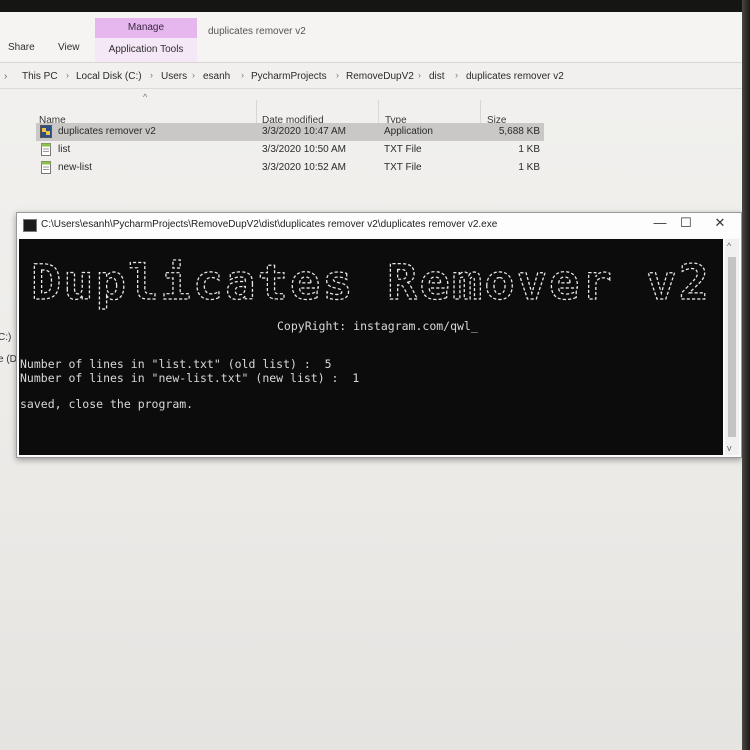 This screenshot has width=750, height=750. I want to click on file-row-list: list 3/3/2020 10:50 AM TXT File 1 KB, so click(290, 150).